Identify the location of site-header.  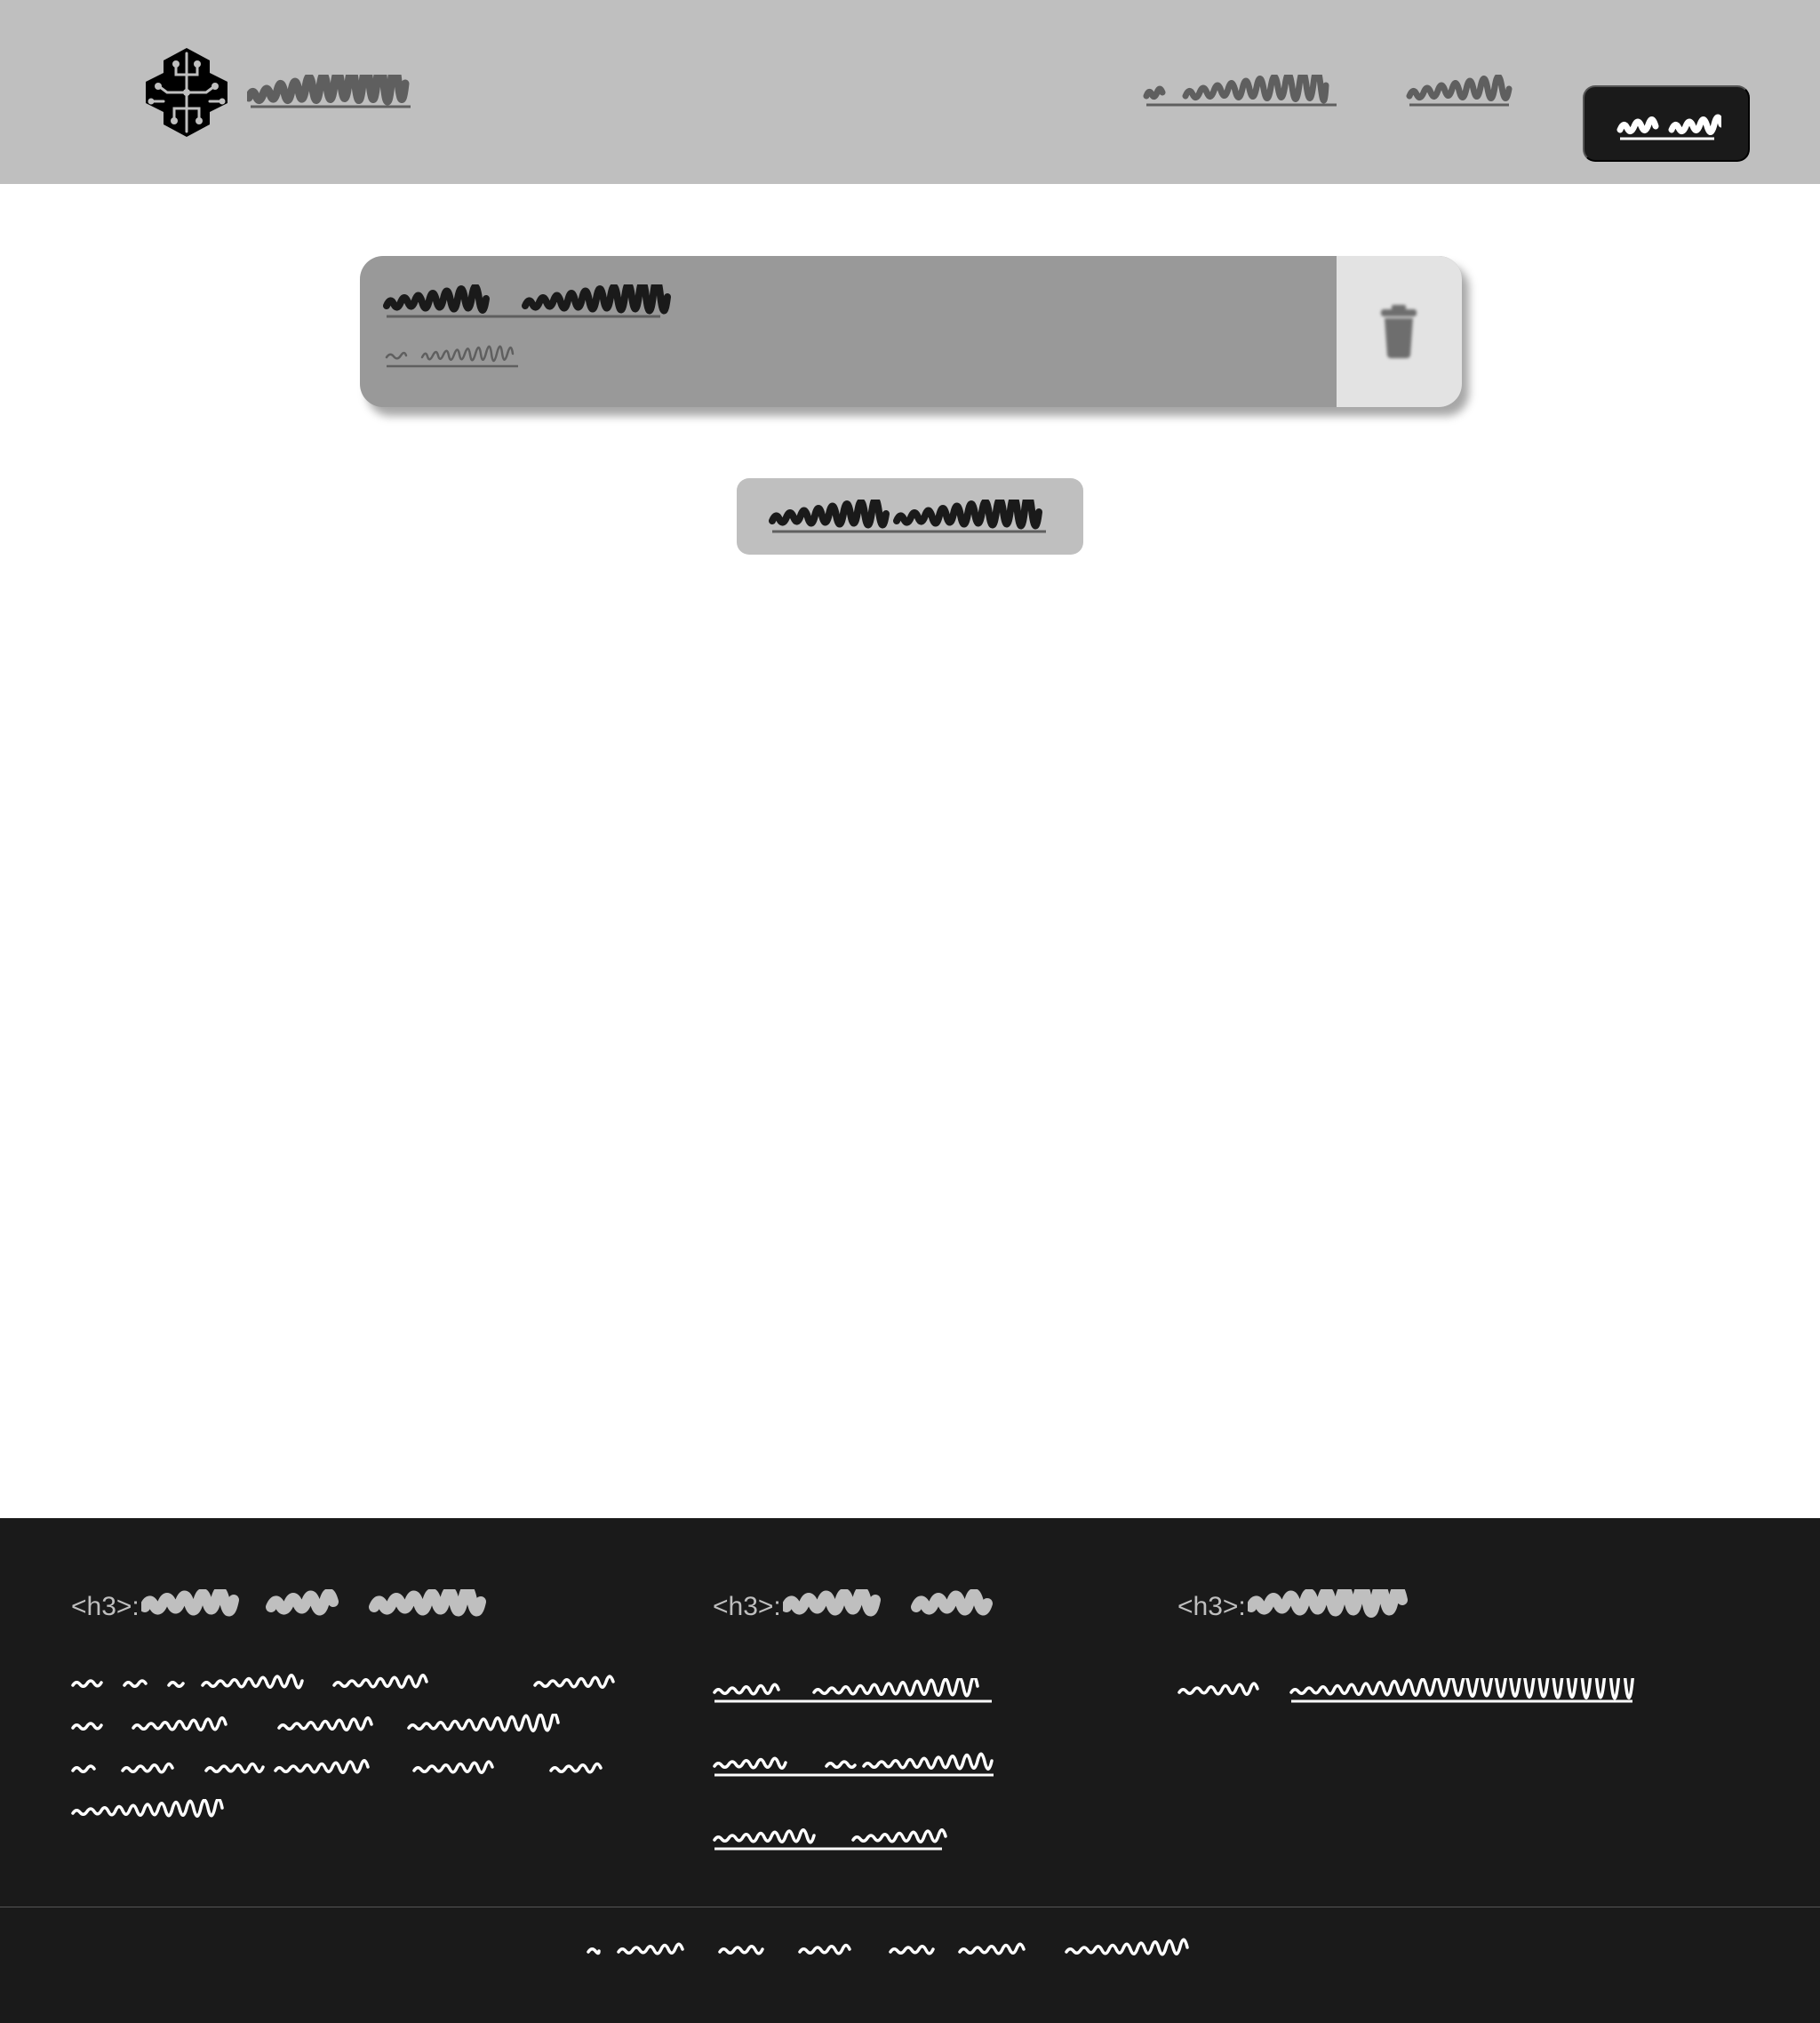
(910, 92).